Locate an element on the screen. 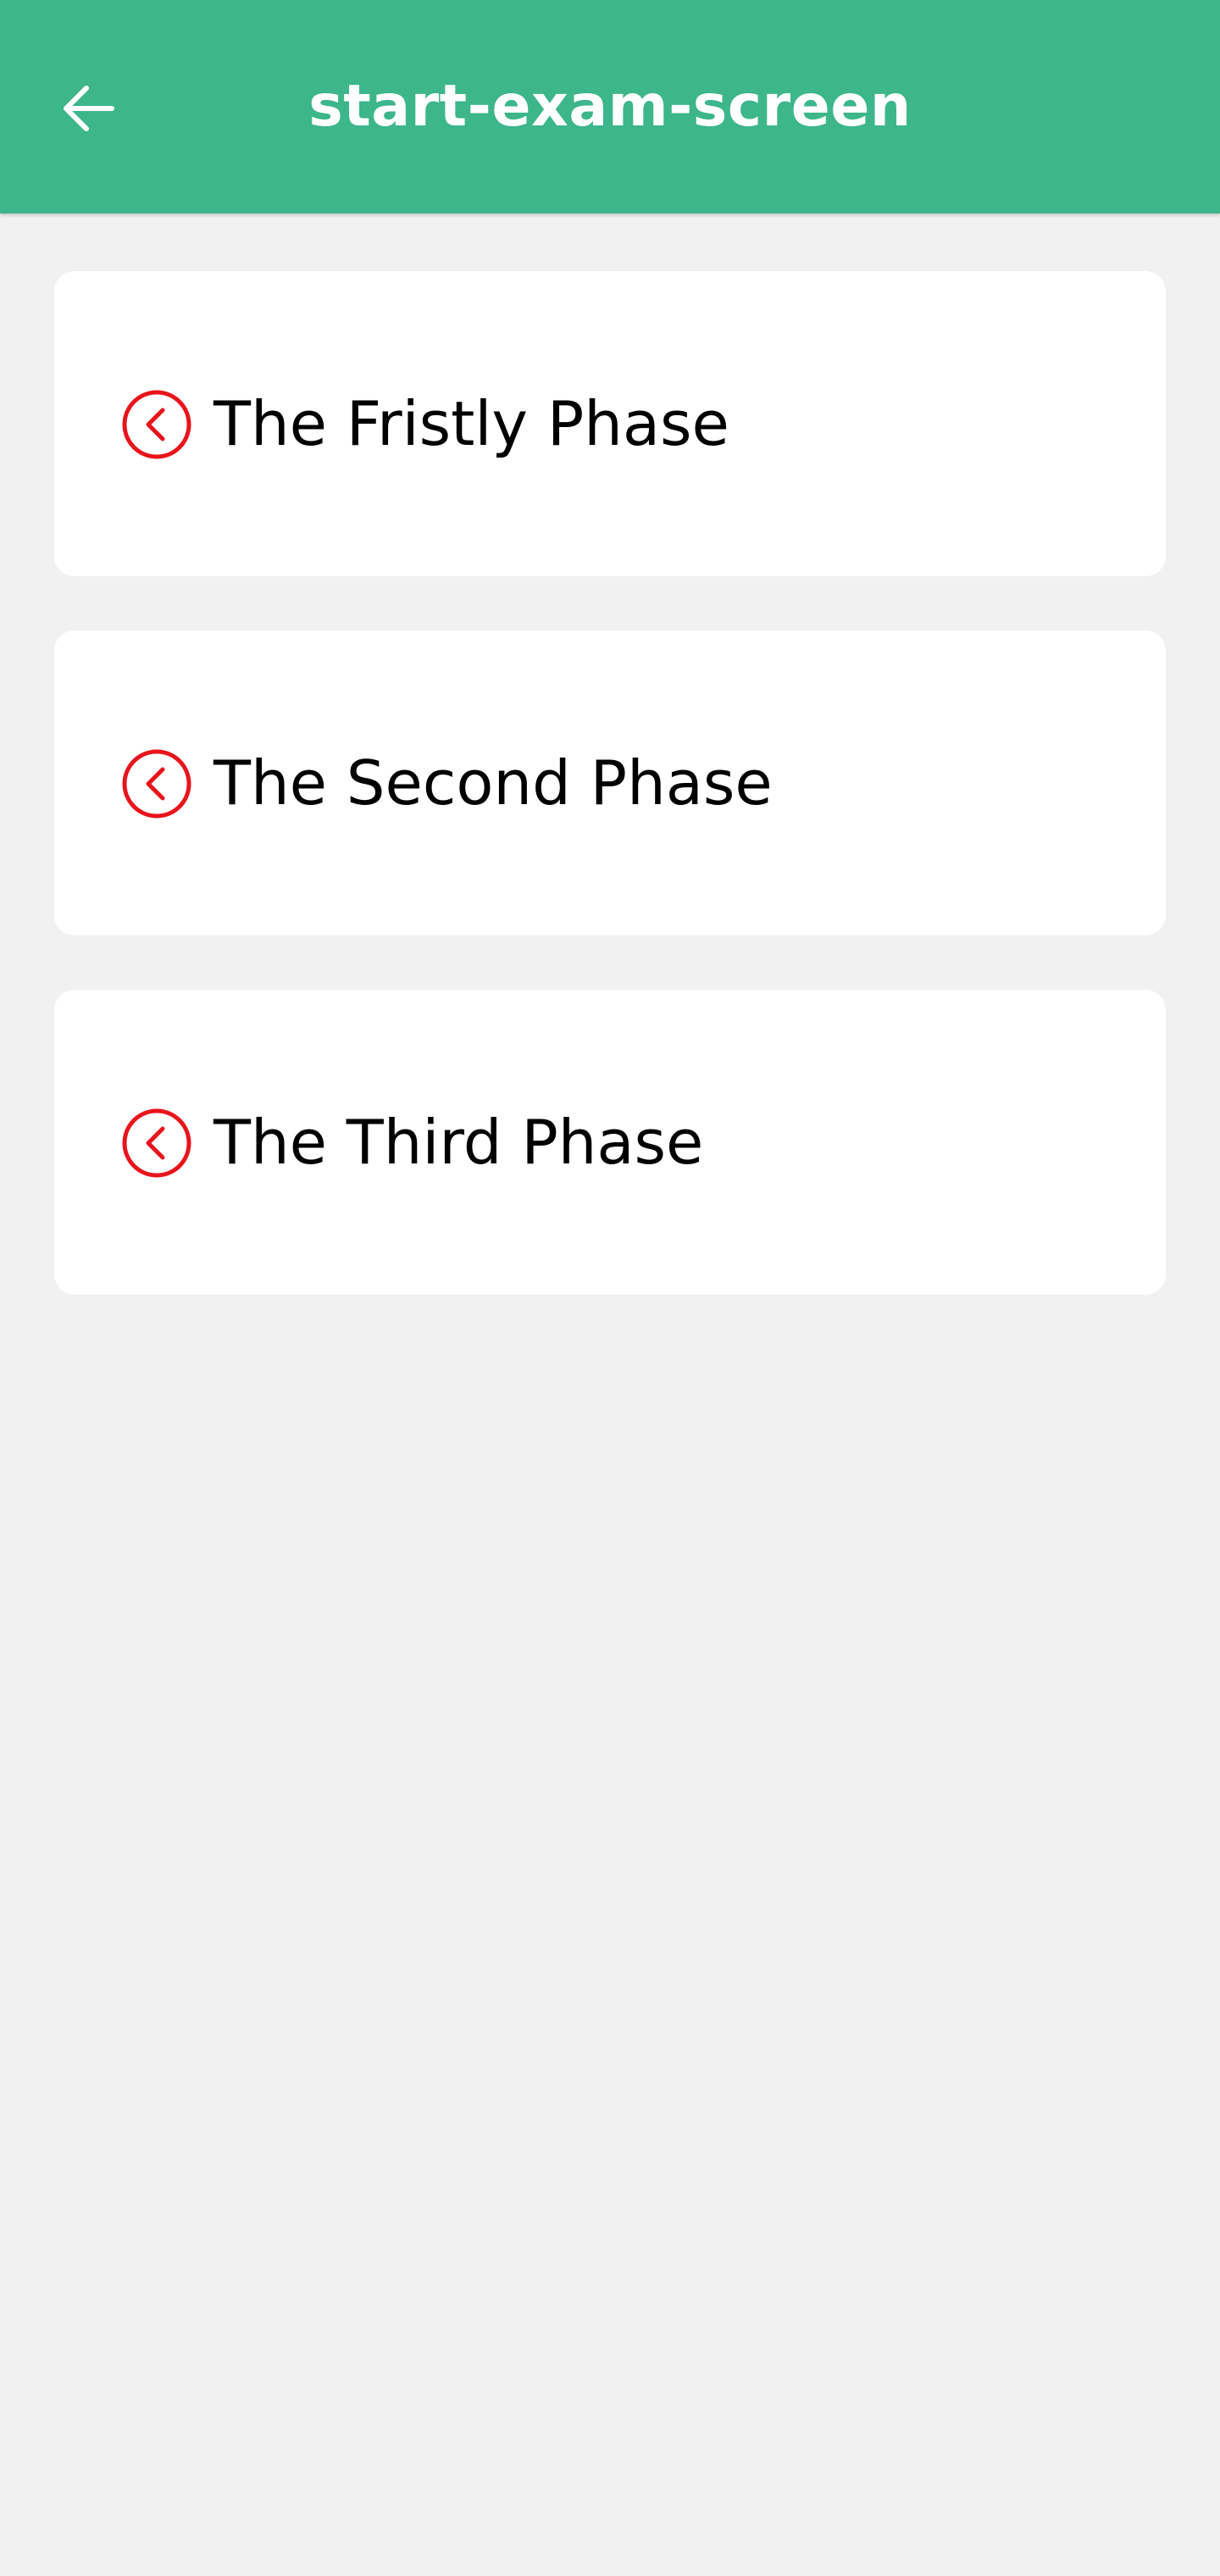  arrow-left-icon is located at coordinates (89, 108).